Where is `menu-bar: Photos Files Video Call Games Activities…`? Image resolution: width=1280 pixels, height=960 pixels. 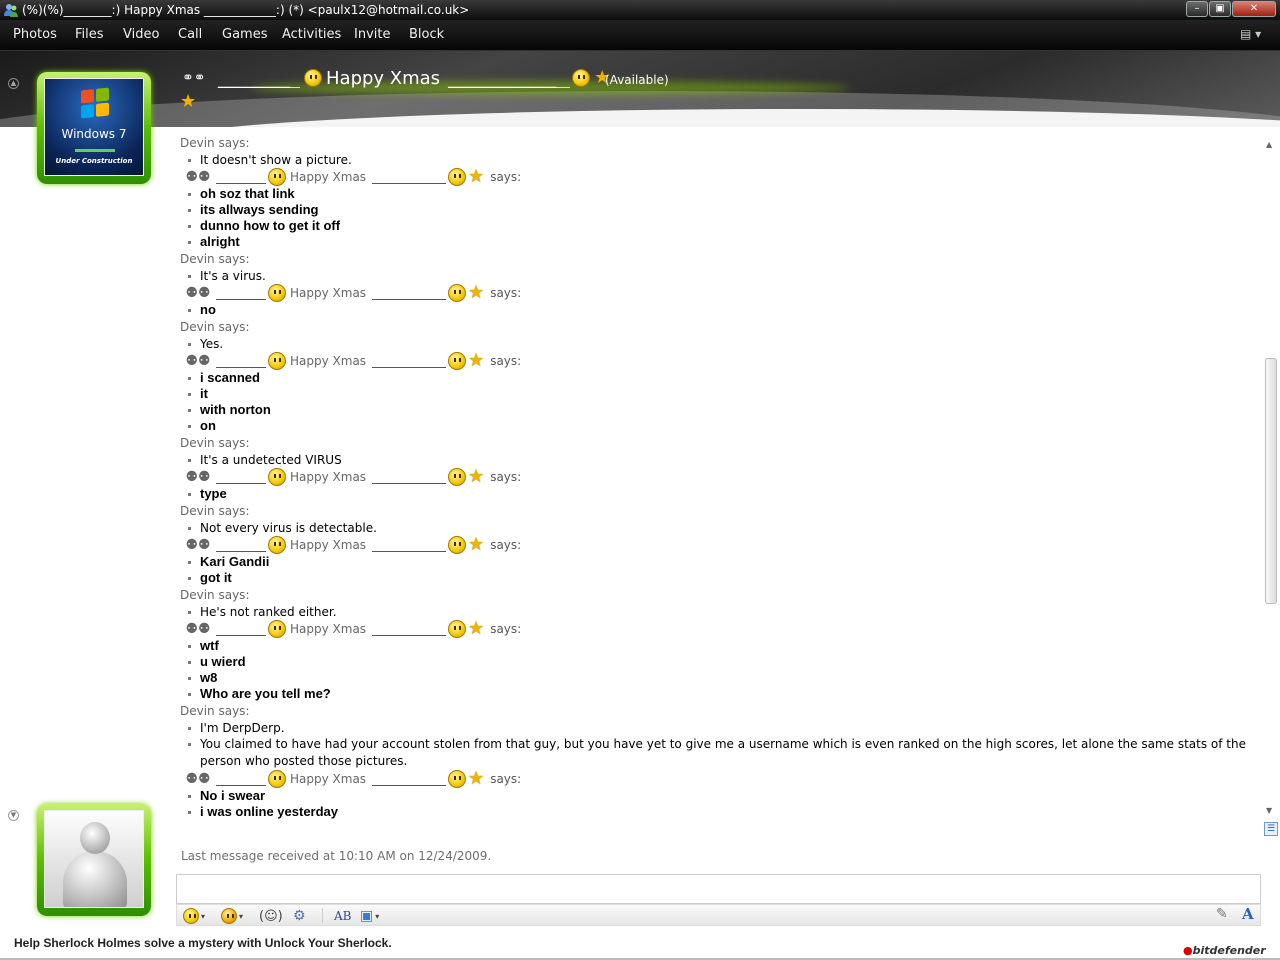
menu-bar: Photos Files Video Call Games Activities… is located at coordinates (640, 35).